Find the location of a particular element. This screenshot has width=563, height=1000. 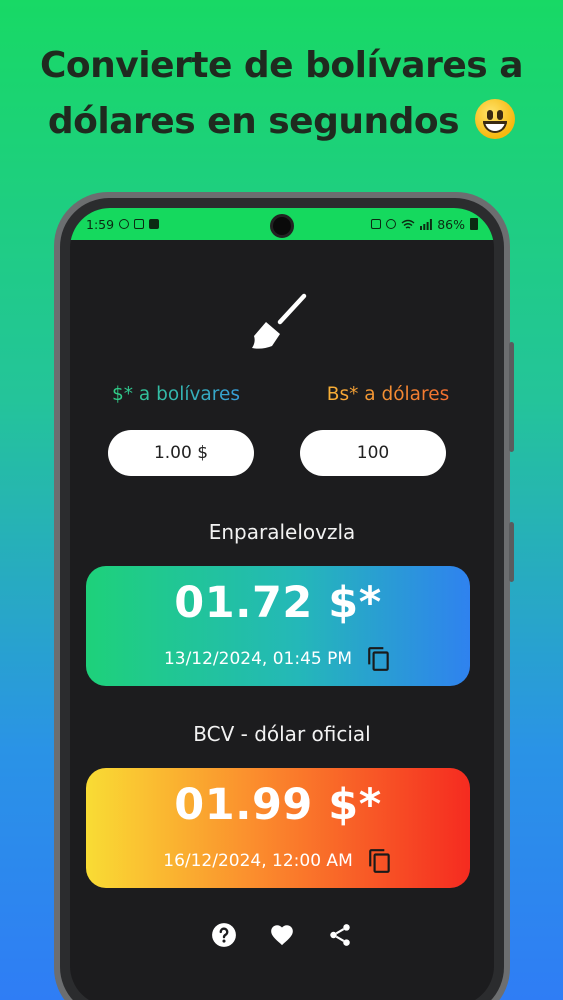

b-notification-icon is located at coordinates (124, 224).